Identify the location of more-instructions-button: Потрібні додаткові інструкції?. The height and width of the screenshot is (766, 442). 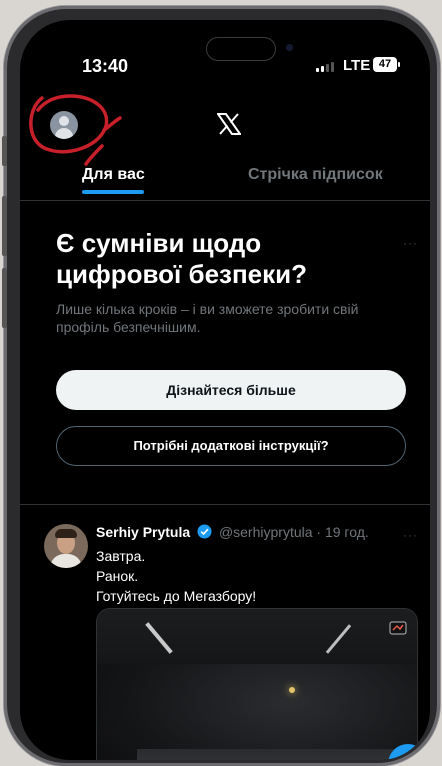
(231, 446).